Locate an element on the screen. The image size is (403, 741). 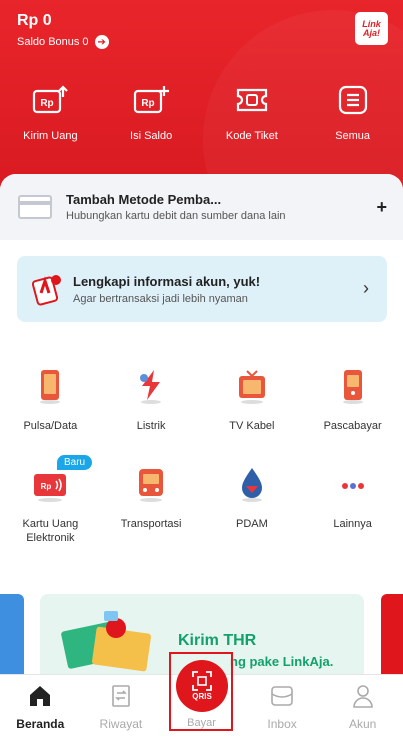
send-money-icon: Rp is located at coordinates (50, 100).